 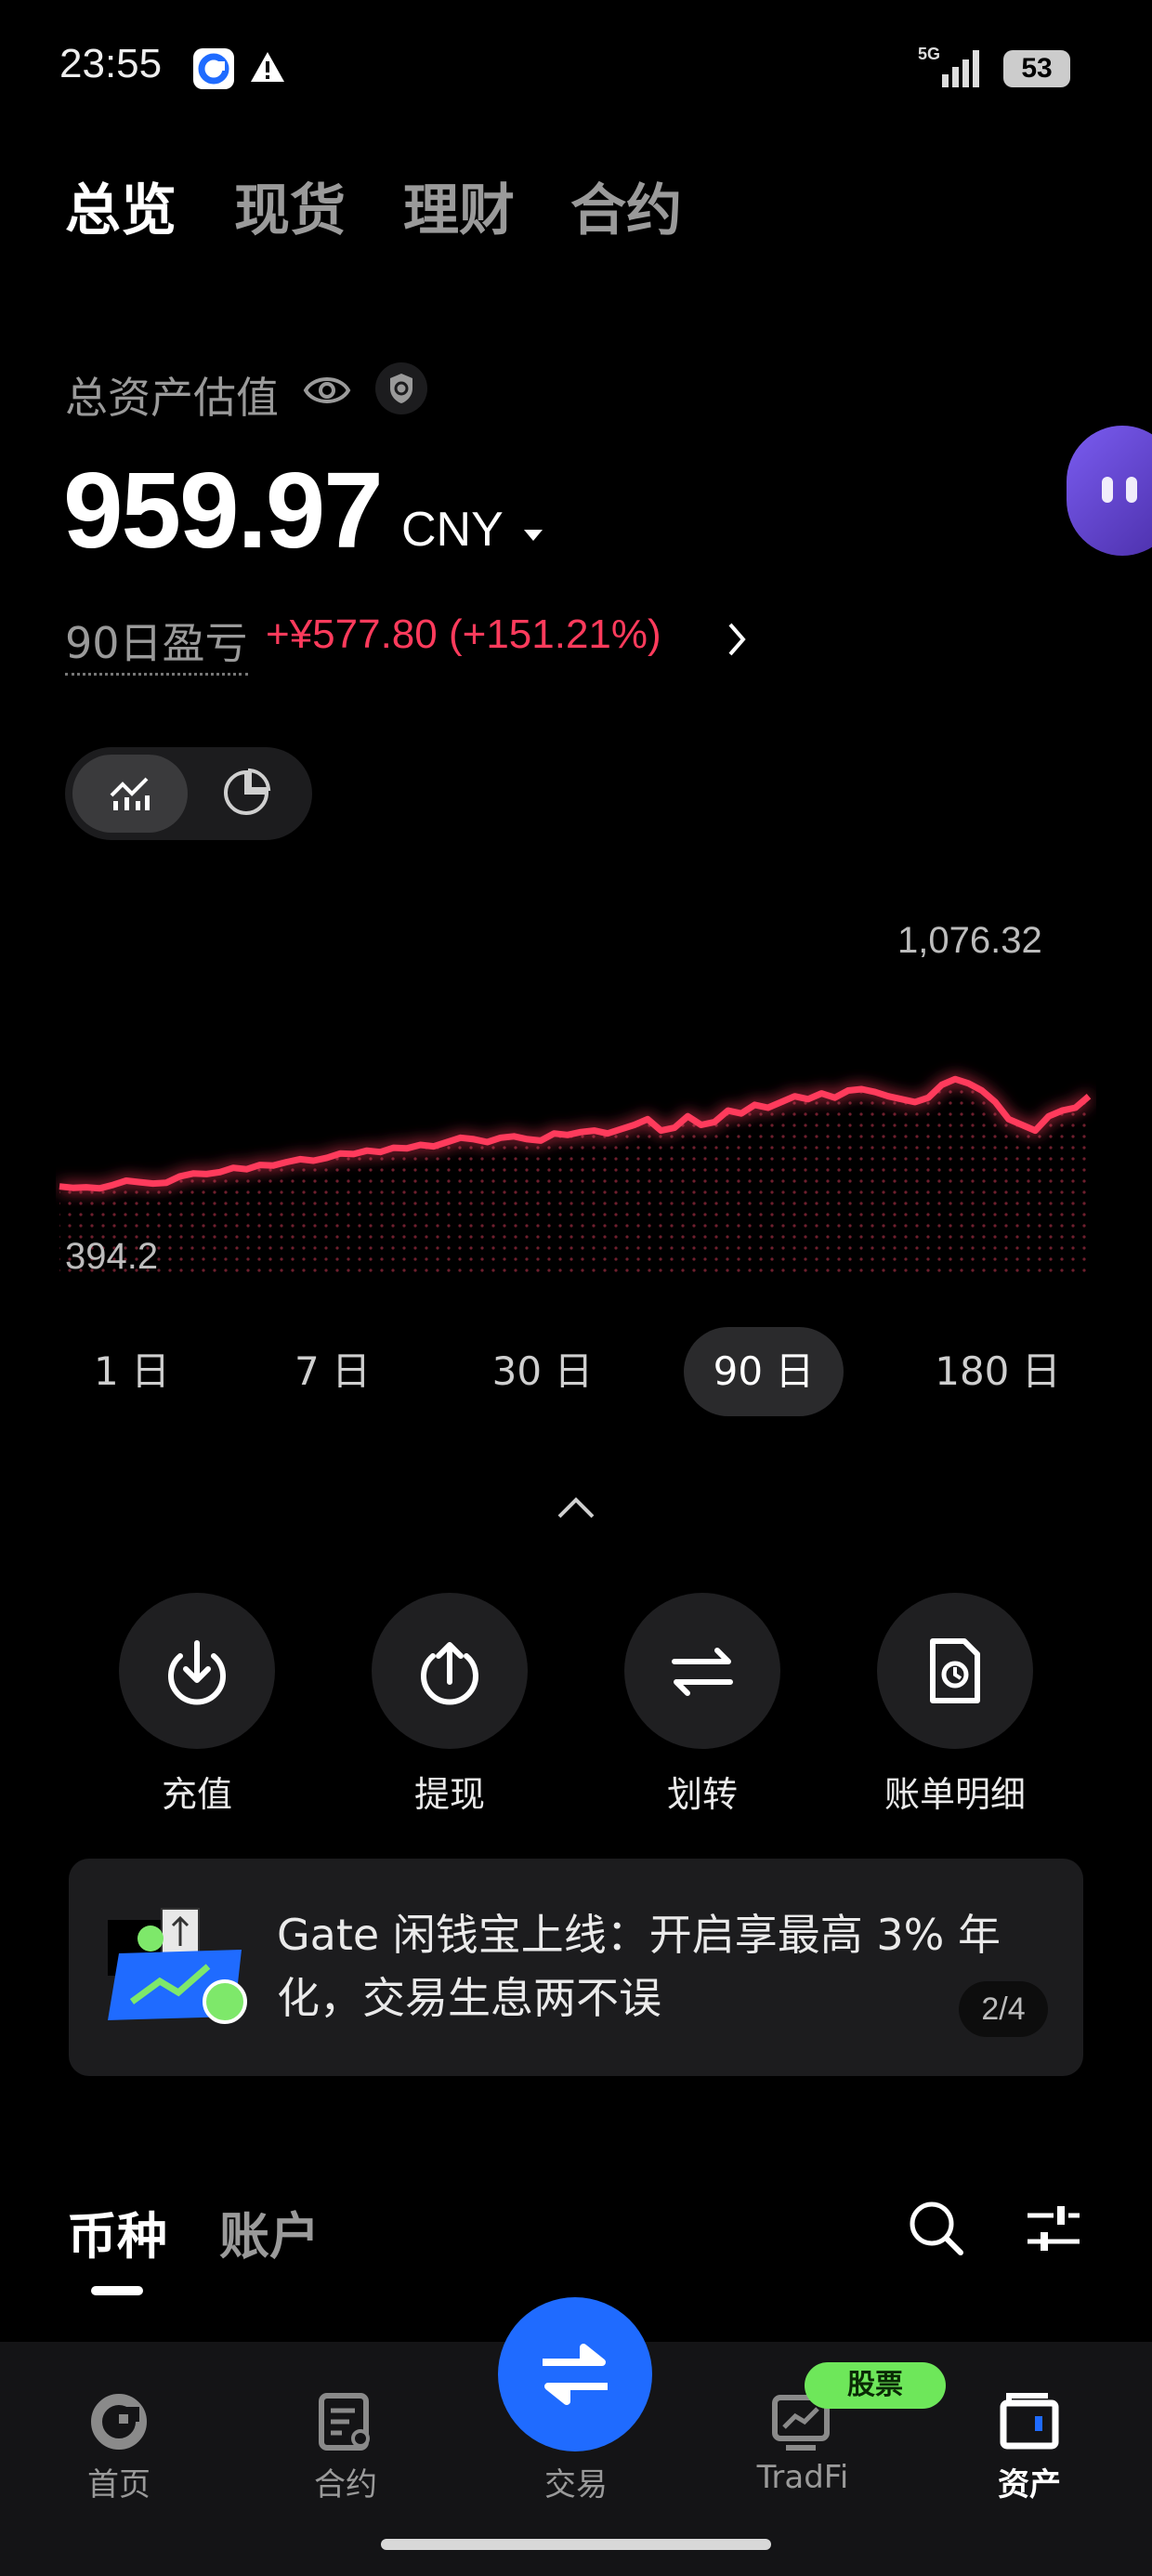 I want to click on transfer-label: 划转, so click(x=702, y=1794).